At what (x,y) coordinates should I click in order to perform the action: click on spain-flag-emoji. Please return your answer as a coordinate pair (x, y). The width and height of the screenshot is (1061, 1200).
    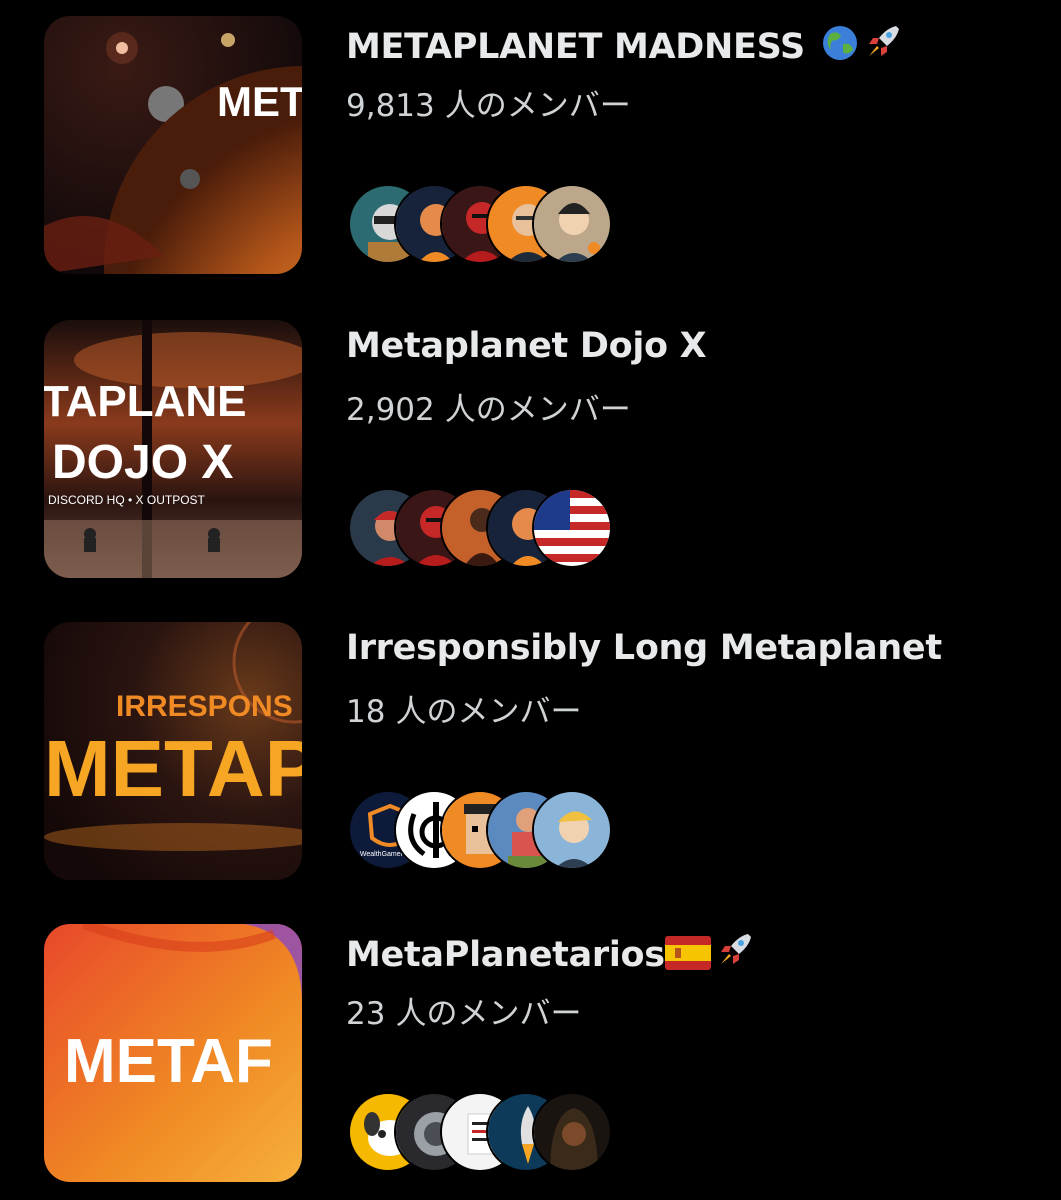
    Looking at the image, I should click on (687, 957).